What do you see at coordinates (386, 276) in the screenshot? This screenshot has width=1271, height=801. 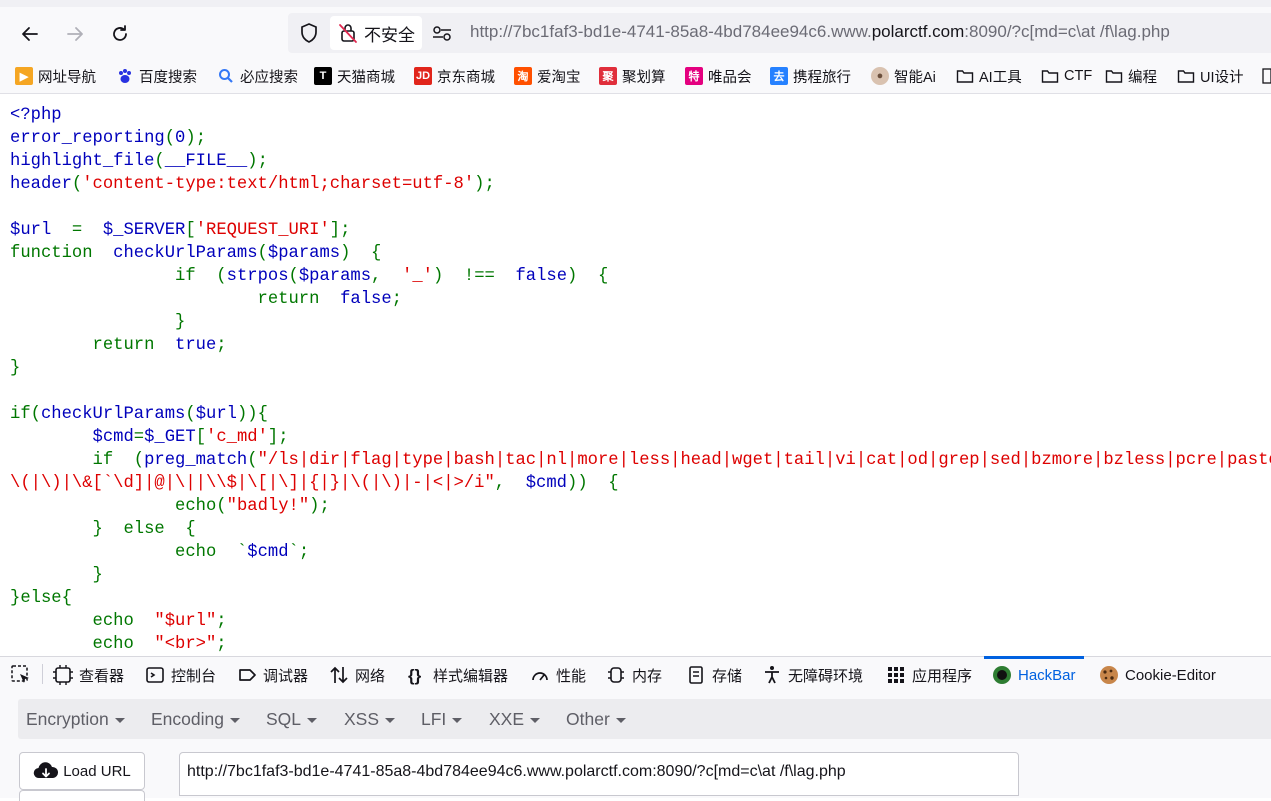 I see `code-token: ,` at bounding box center [386, 276].